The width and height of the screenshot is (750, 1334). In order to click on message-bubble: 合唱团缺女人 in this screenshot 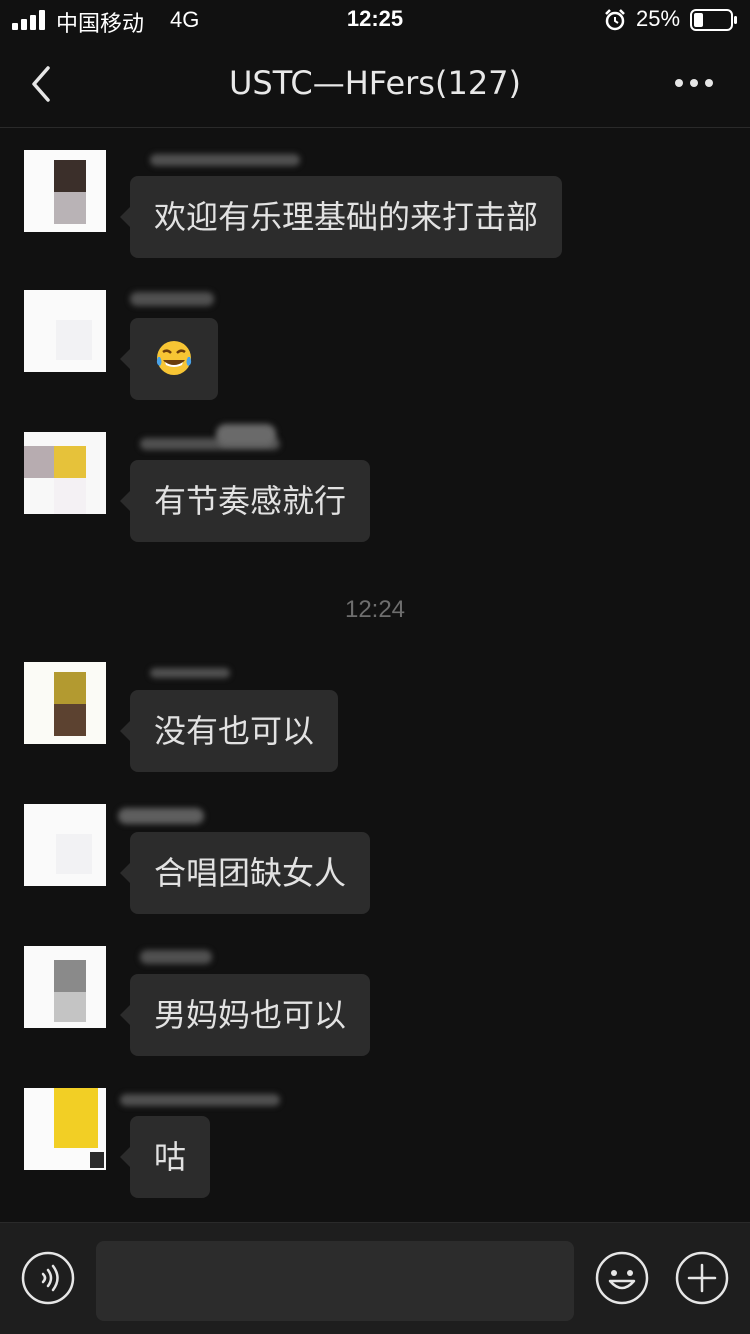, I will do `click(245, 873)`.